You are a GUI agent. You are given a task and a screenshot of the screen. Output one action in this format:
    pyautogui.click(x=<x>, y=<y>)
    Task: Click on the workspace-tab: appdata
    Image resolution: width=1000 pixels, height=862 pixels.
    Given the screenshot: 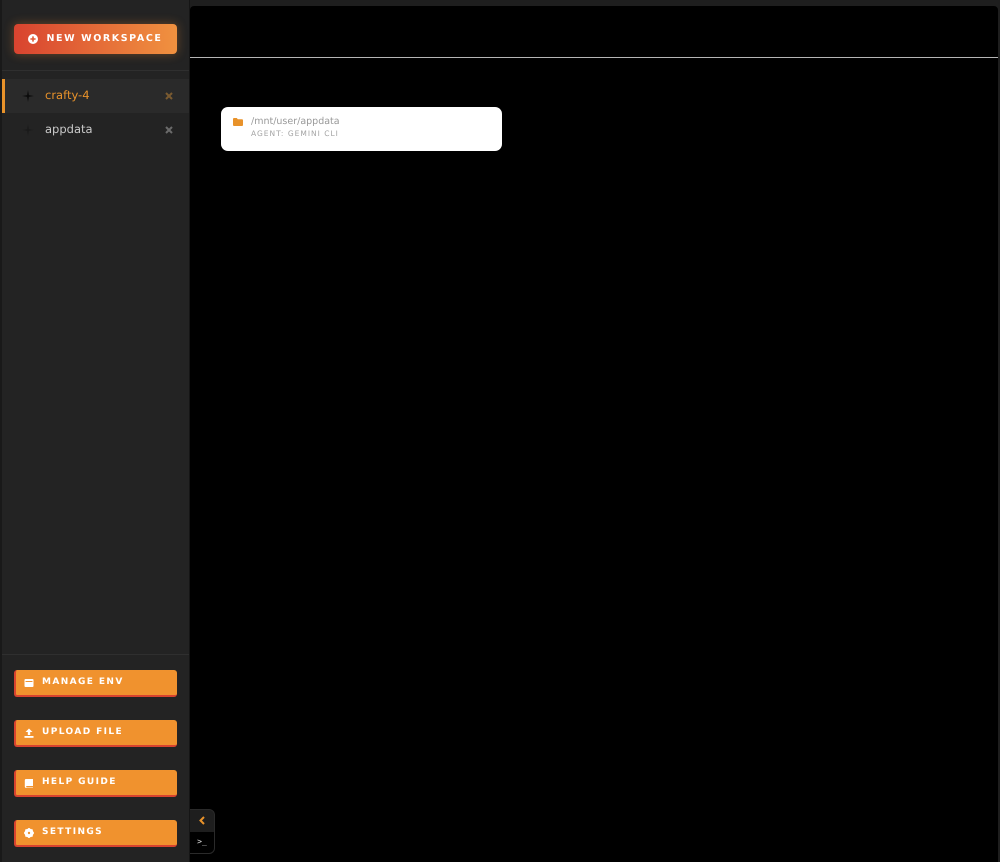 What is the action you would take?
    pyautogui.click(x=95, y=130)
    